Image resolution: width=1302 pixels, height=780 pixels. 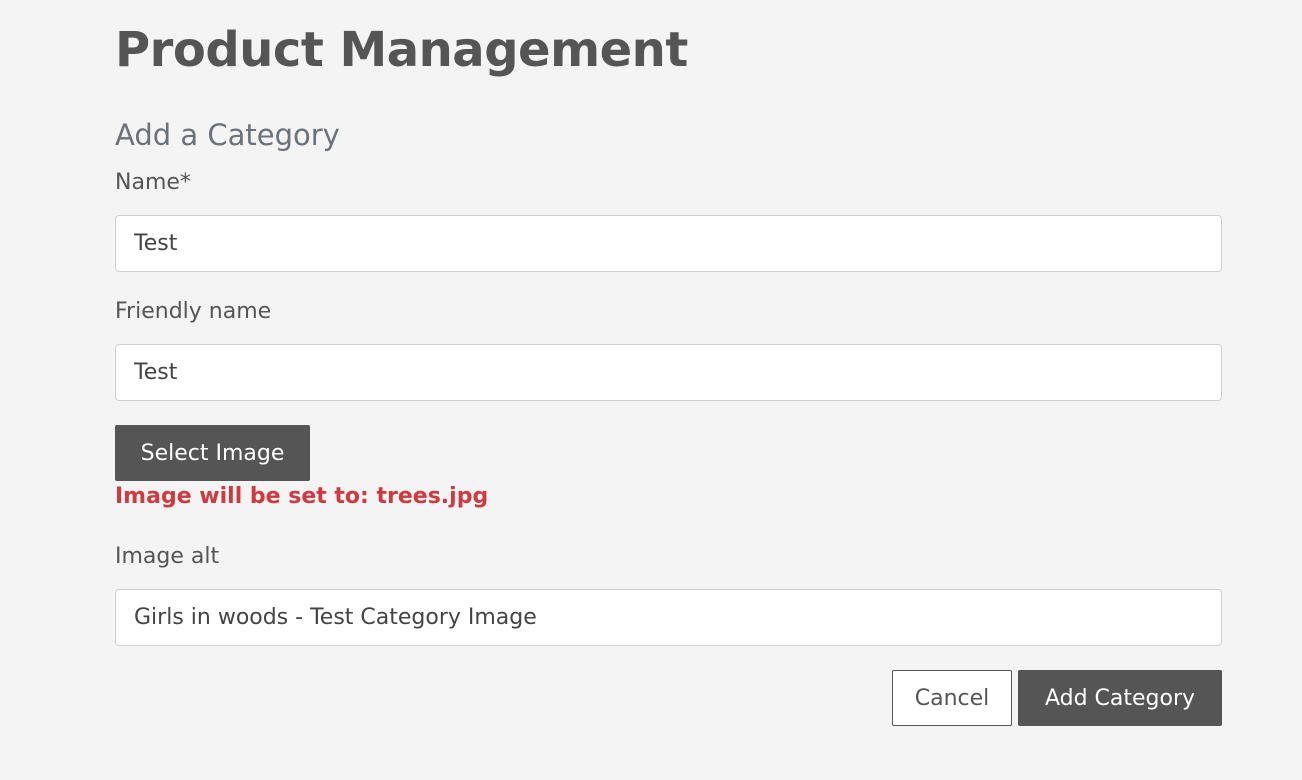 I want to click on page-title: Product Management, so click(x=401, y=50).